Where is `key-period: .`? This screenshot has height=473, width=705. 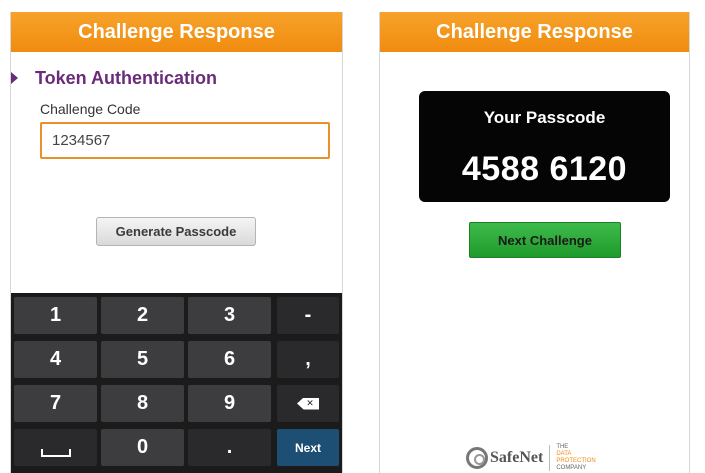
key-period: . is located at coordinates (229, 447).